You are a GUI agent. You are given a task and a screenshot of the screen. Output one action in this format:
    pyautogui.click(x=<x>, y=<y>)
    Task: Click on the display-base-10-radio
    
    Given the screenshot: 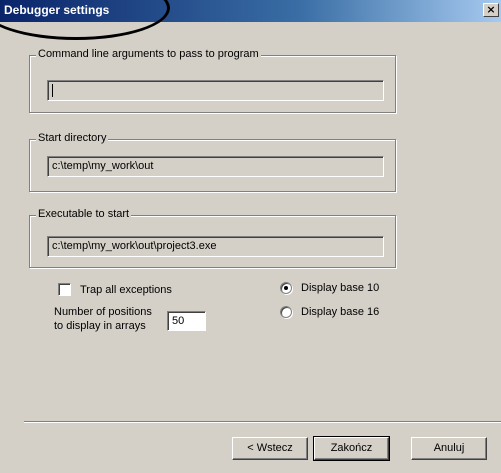 What is the action you would take?
    pyautogui.click(x=286, y=288)
    